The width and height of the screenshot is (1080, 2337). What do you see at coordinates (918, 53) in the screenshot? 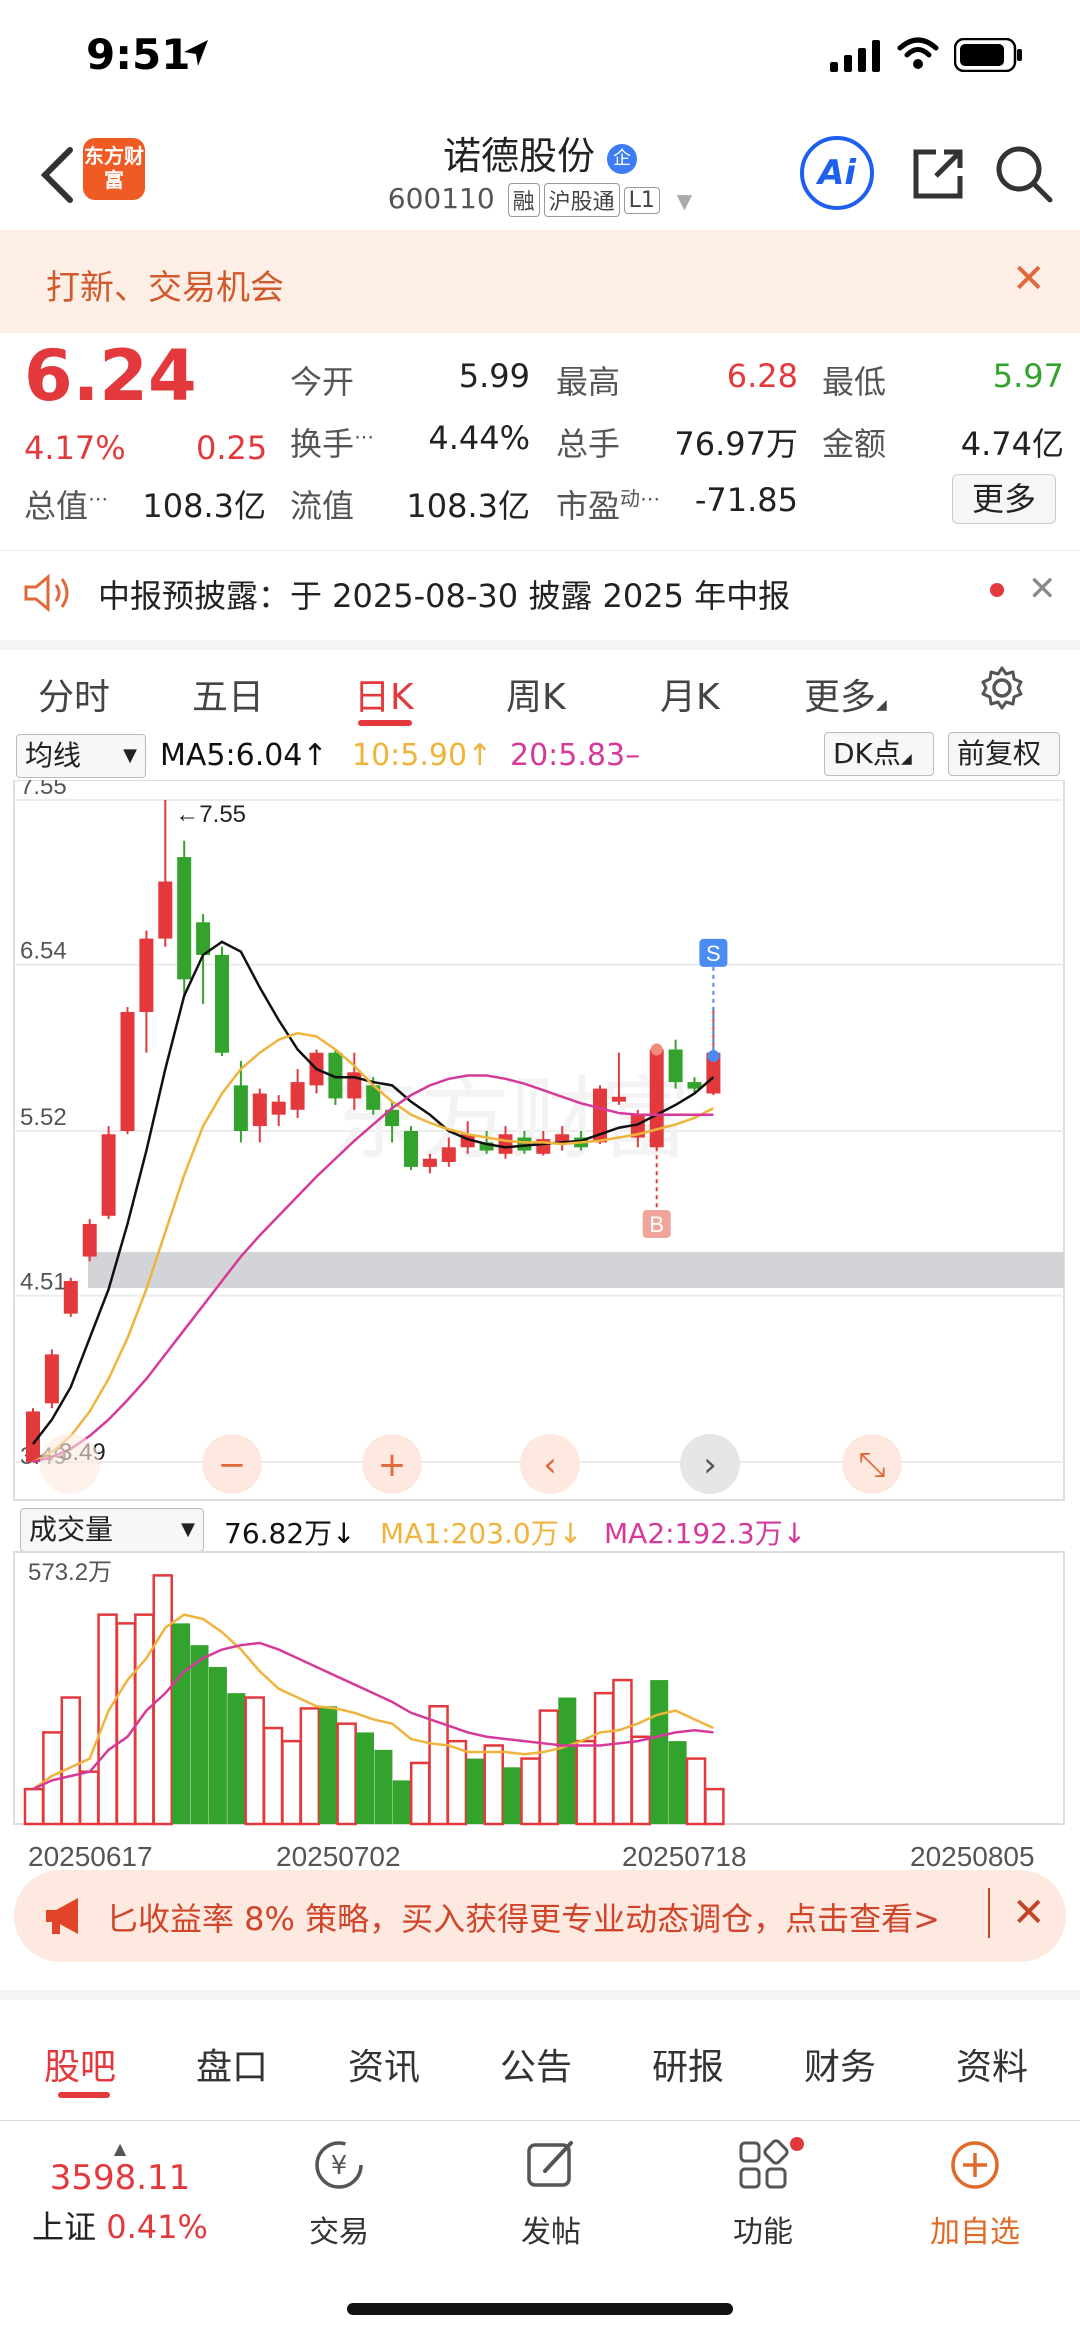
I see `wifi-icon` at bounding box center [918, 53].